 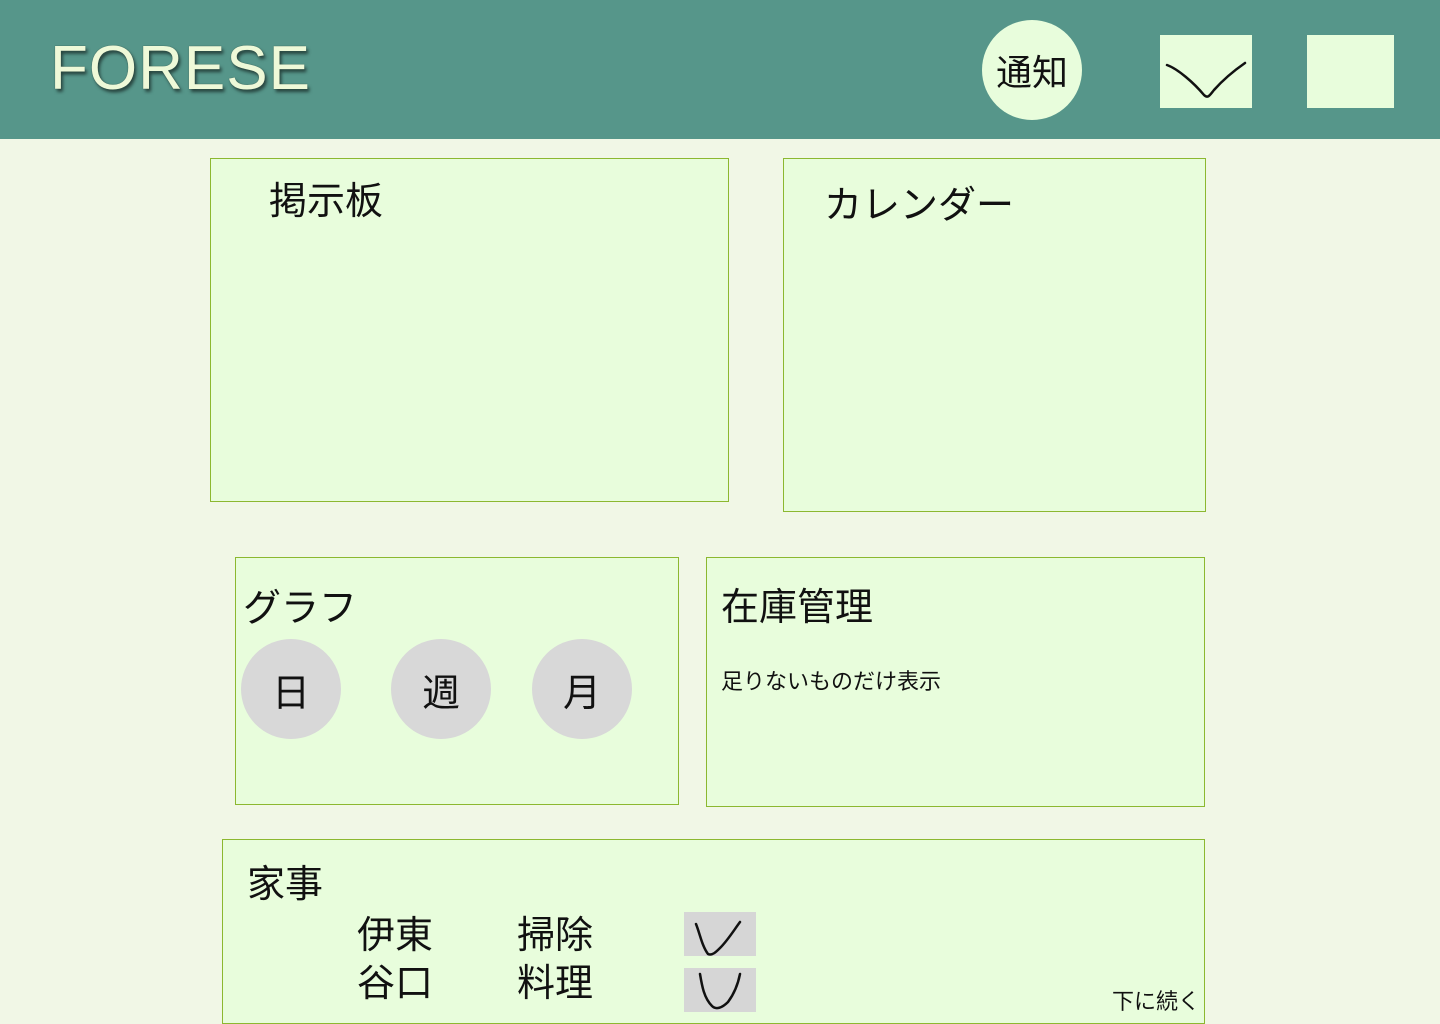 I want to click on calendar-title: カレンダー, so click(x=919, y=205).